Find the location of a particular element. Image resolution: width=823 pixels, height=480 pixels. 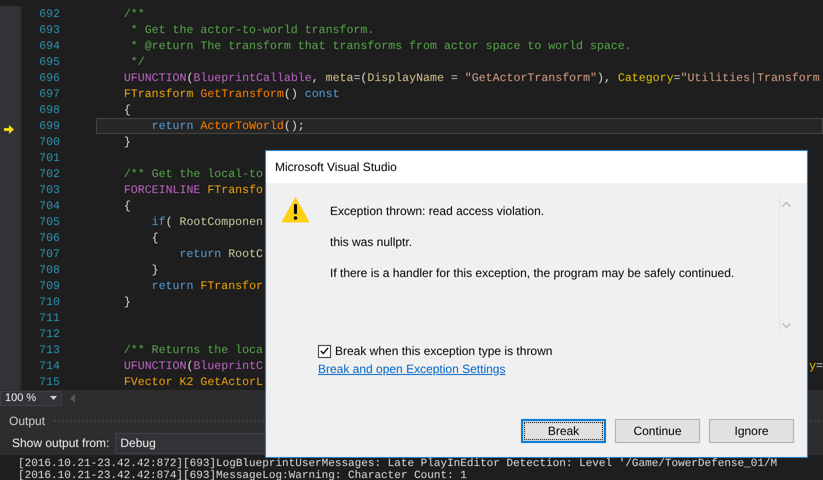

line-number: 700 is located at coordinates (49, 142).